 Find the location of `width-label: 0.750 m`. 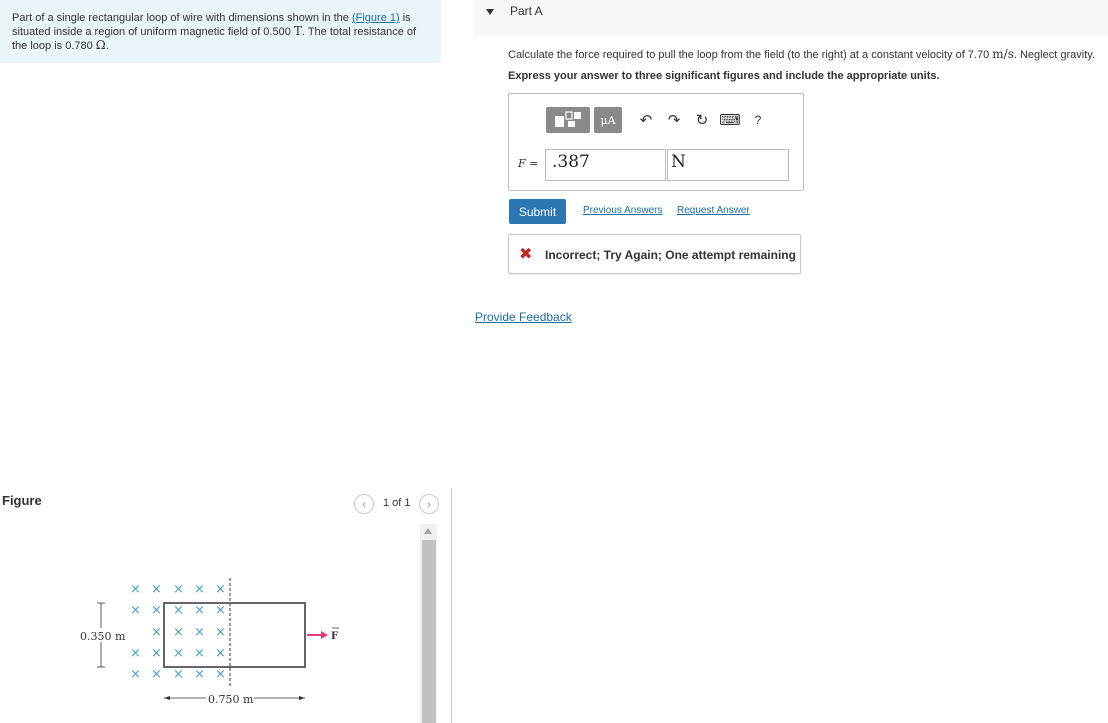

width-label: 0.750 m is located at coordinates (231, 699).